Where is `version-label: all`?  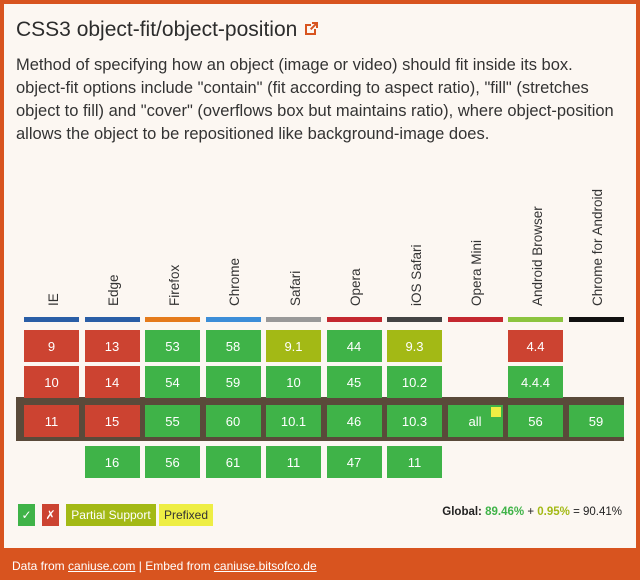
version-label: all is located at coordinates (475, 421).